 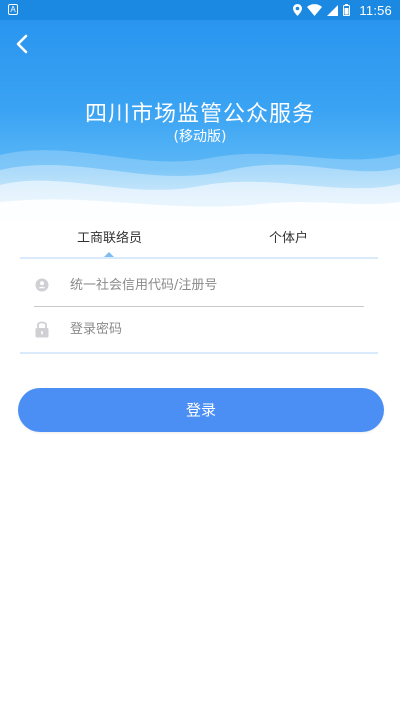 I want to click on form-bottom-line, so click(x=199, y=353).